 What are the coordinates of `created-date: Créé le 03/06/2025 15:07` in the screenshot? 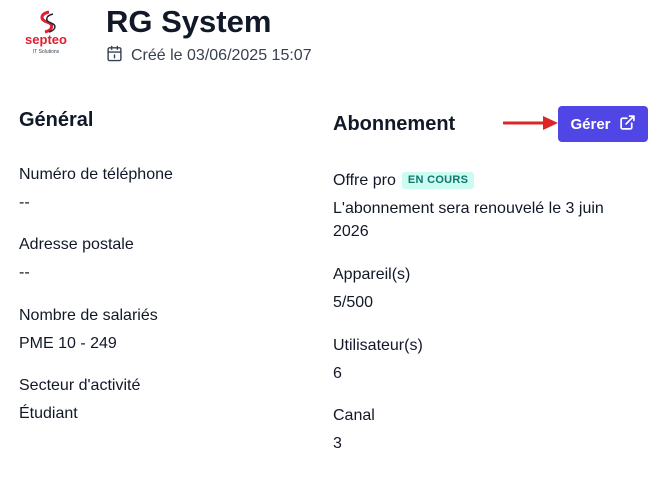 It's located at (209, 56).